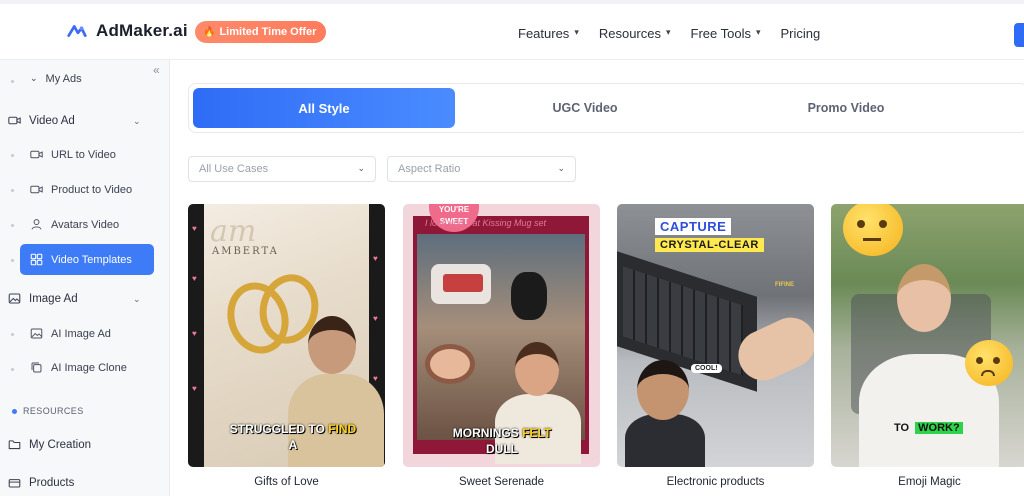 The width and height of the screenshot is (1024, 496). I want to click on sidebar-item-label: My Ads, so click(63, 79).